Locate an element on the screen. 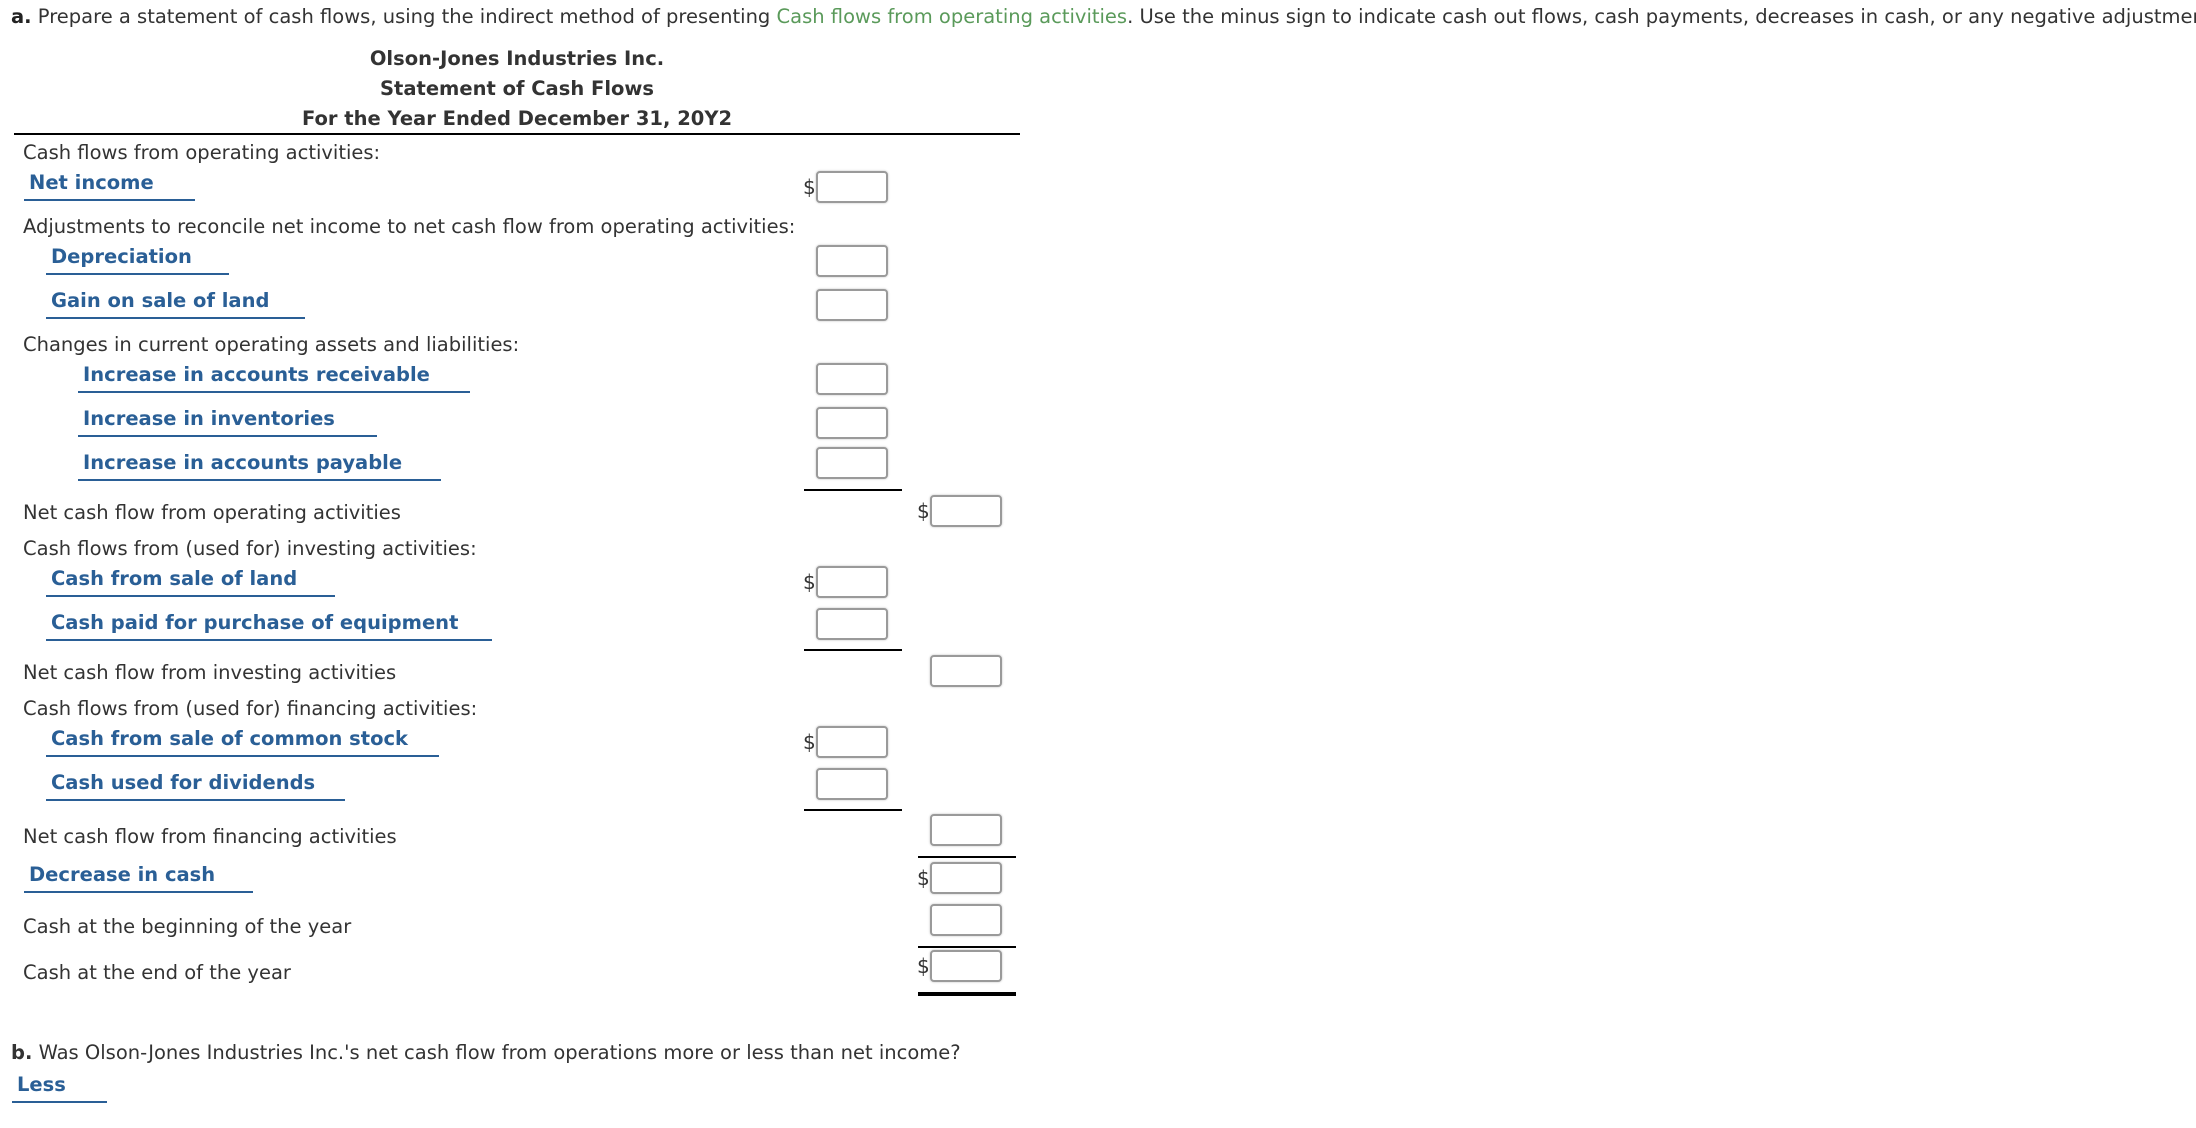 This screenshot has width=2196, height=1128. increase-ar-select: Increase in accounts receivable is located at coordinates (274, 378).